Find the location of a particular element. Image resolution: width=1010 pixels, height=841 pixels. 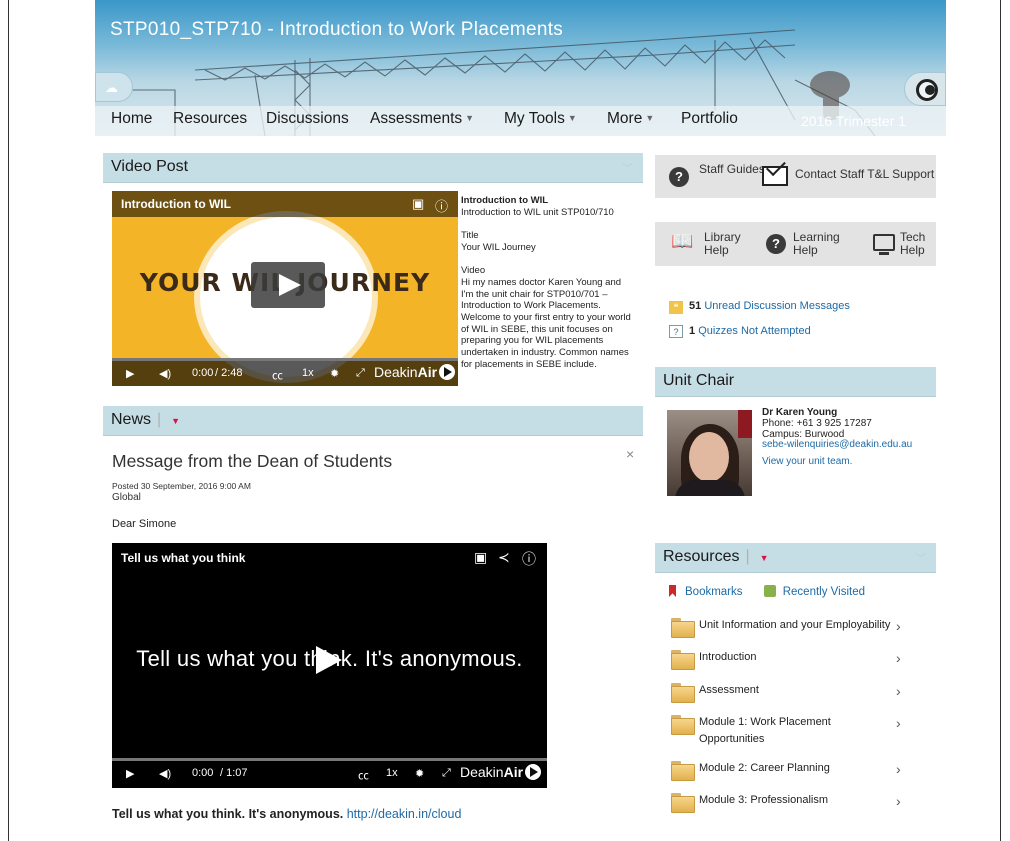

unit-team-link: View your unit team. is located at coordinates (807, 461).